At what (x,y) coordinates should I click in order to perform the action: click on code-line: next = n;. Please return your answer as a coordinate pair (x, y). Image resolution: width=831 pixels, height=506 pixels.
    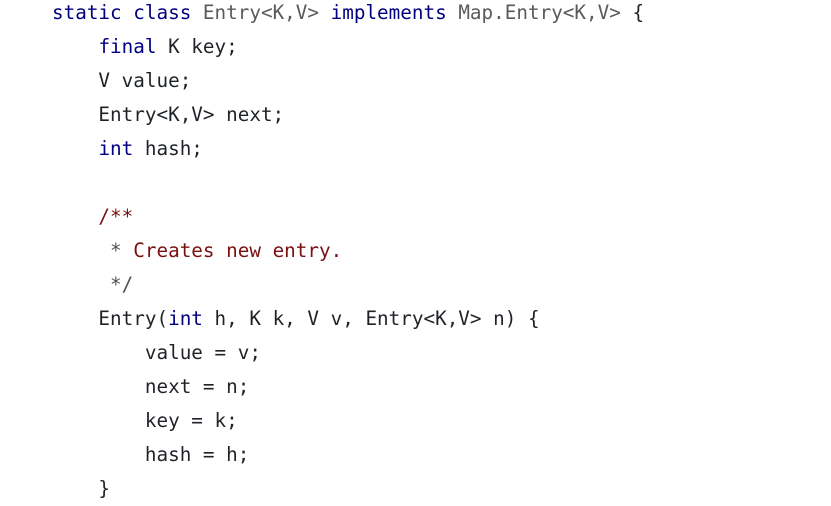
    Looking at the image, I should click on (150, 387).